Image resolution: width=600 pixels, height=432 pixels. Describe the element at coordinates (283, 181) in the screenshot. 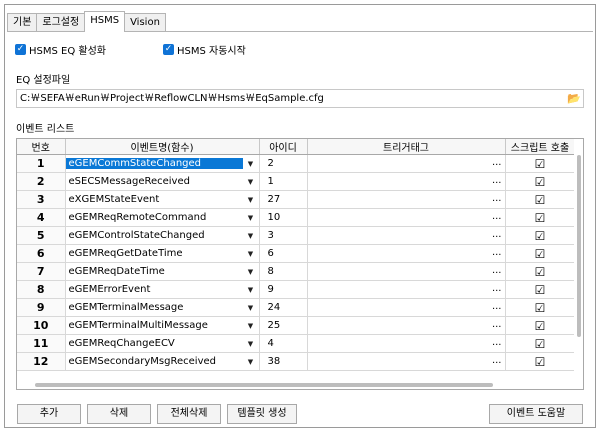

I see `event-id-cell: 1` at that location.